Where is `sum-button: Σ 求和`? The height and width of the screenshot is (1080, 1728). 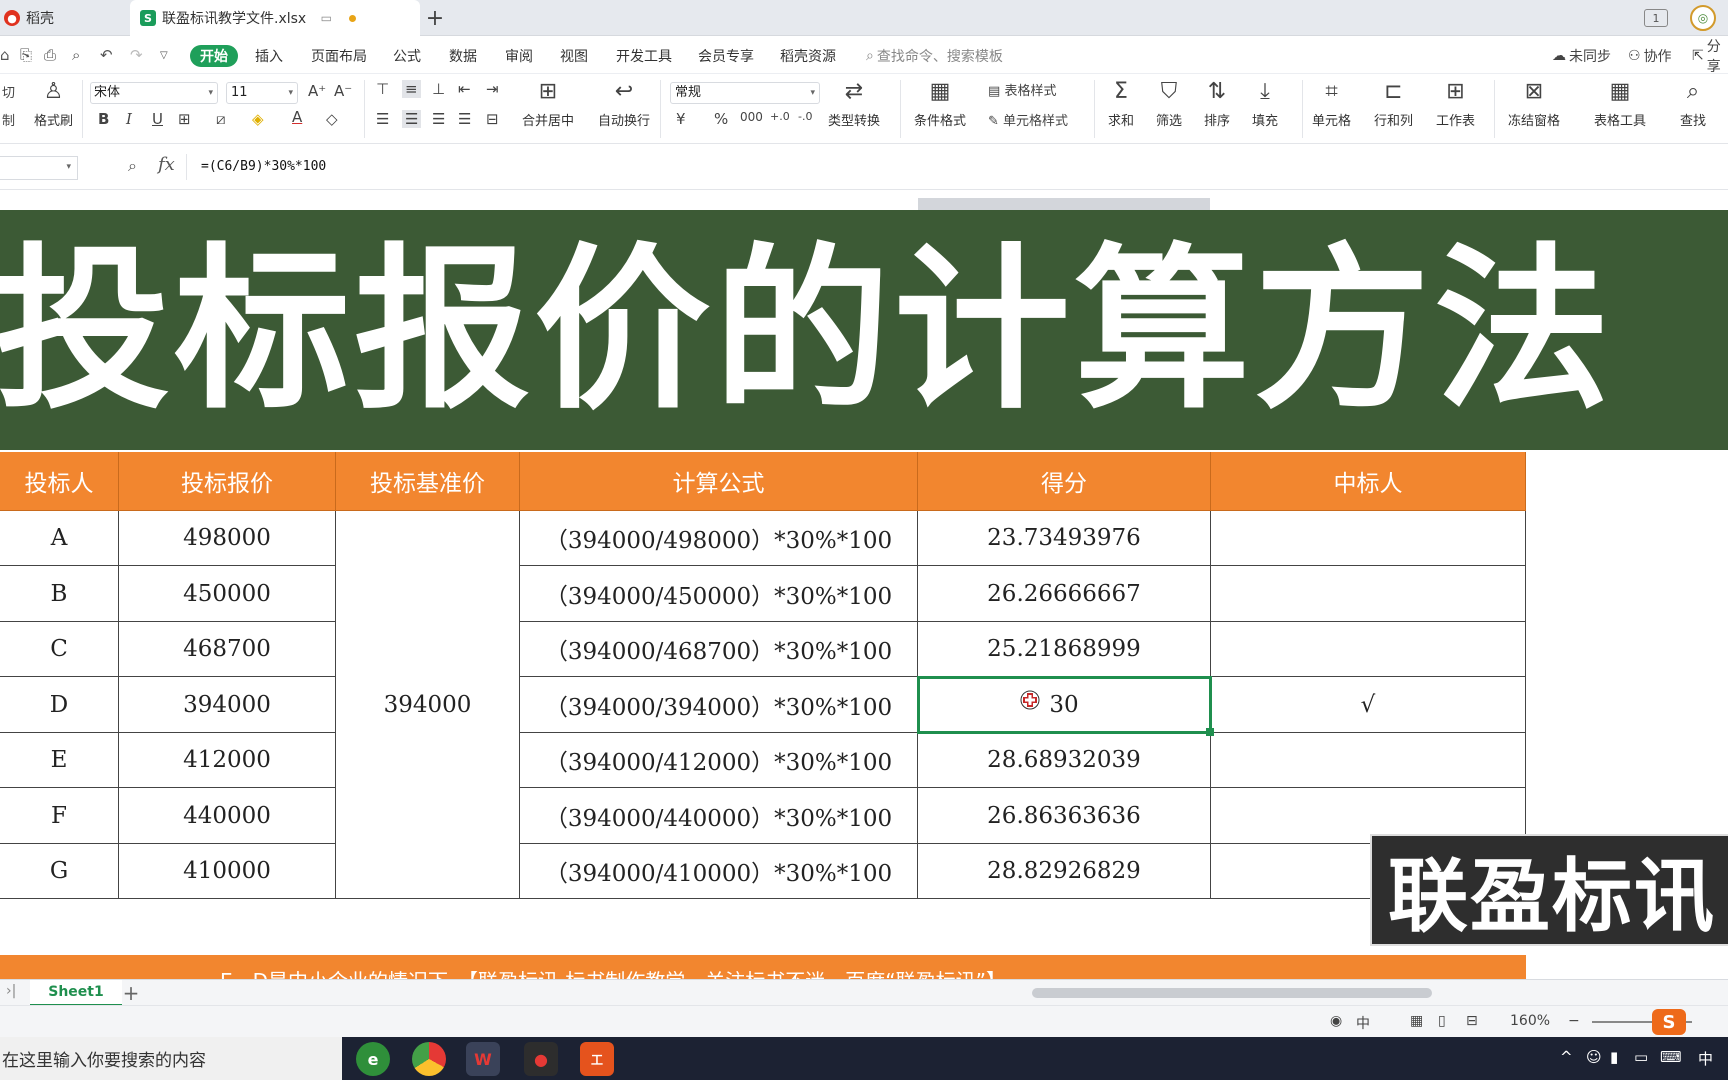 sum-button: Σ 求和 is located at coordinates (1121, 102).